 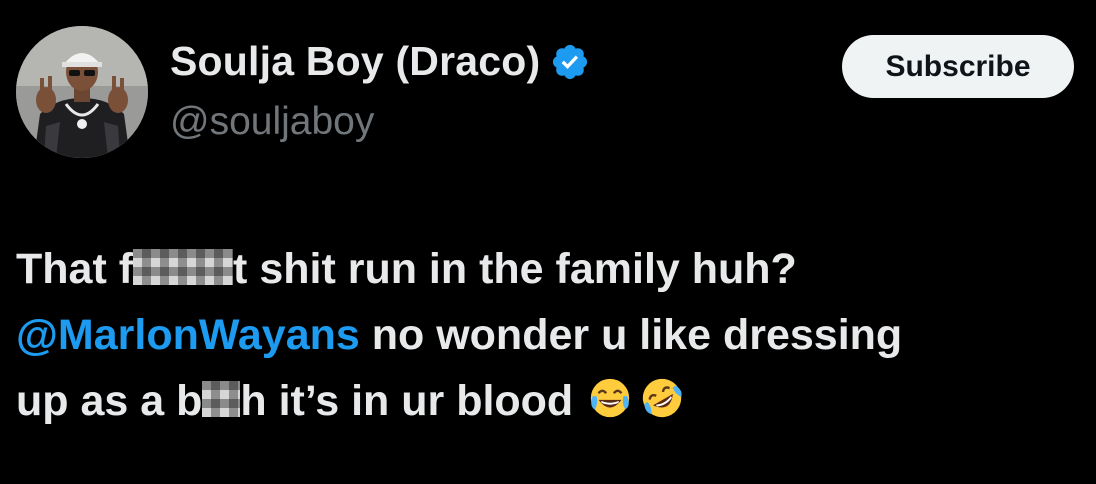 I want to click on tweet-line-1: That f t shit run in the family huh?, so click(x=551, y=269).